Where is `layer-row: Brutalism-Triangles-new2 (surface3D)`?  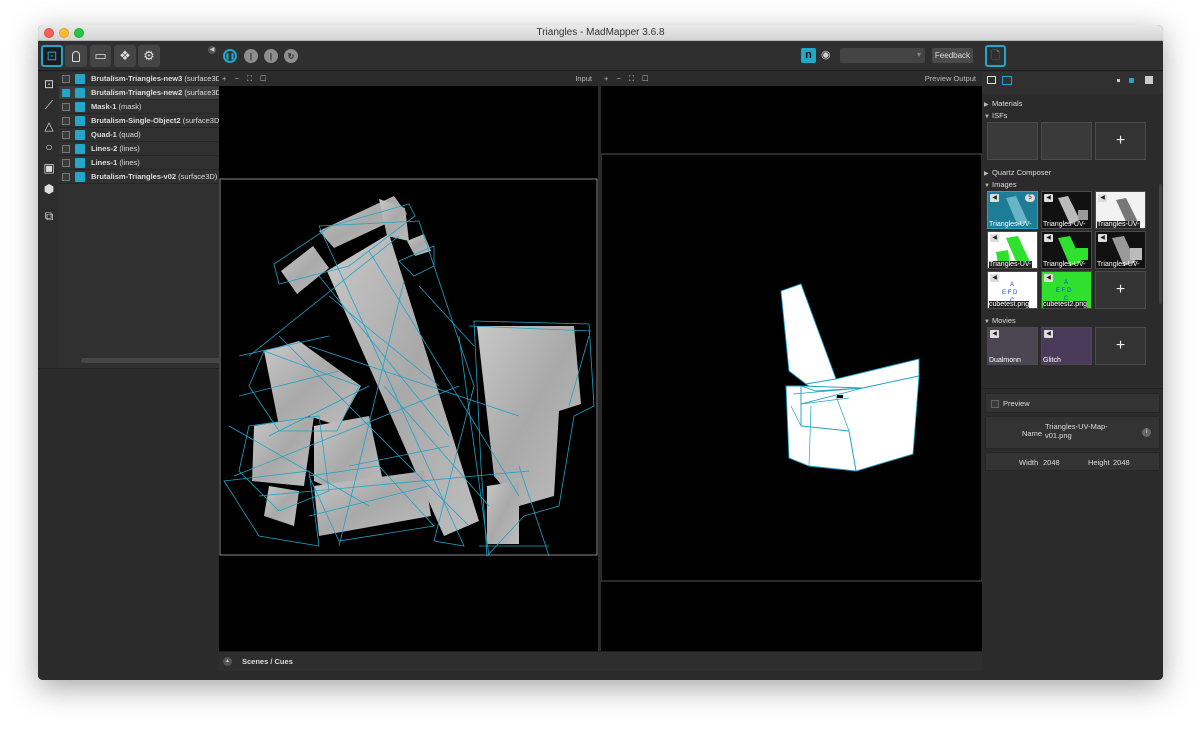
layer-row: Brutalism-Triangles-new2 (surface3D) is located at coordinates (139, 93).